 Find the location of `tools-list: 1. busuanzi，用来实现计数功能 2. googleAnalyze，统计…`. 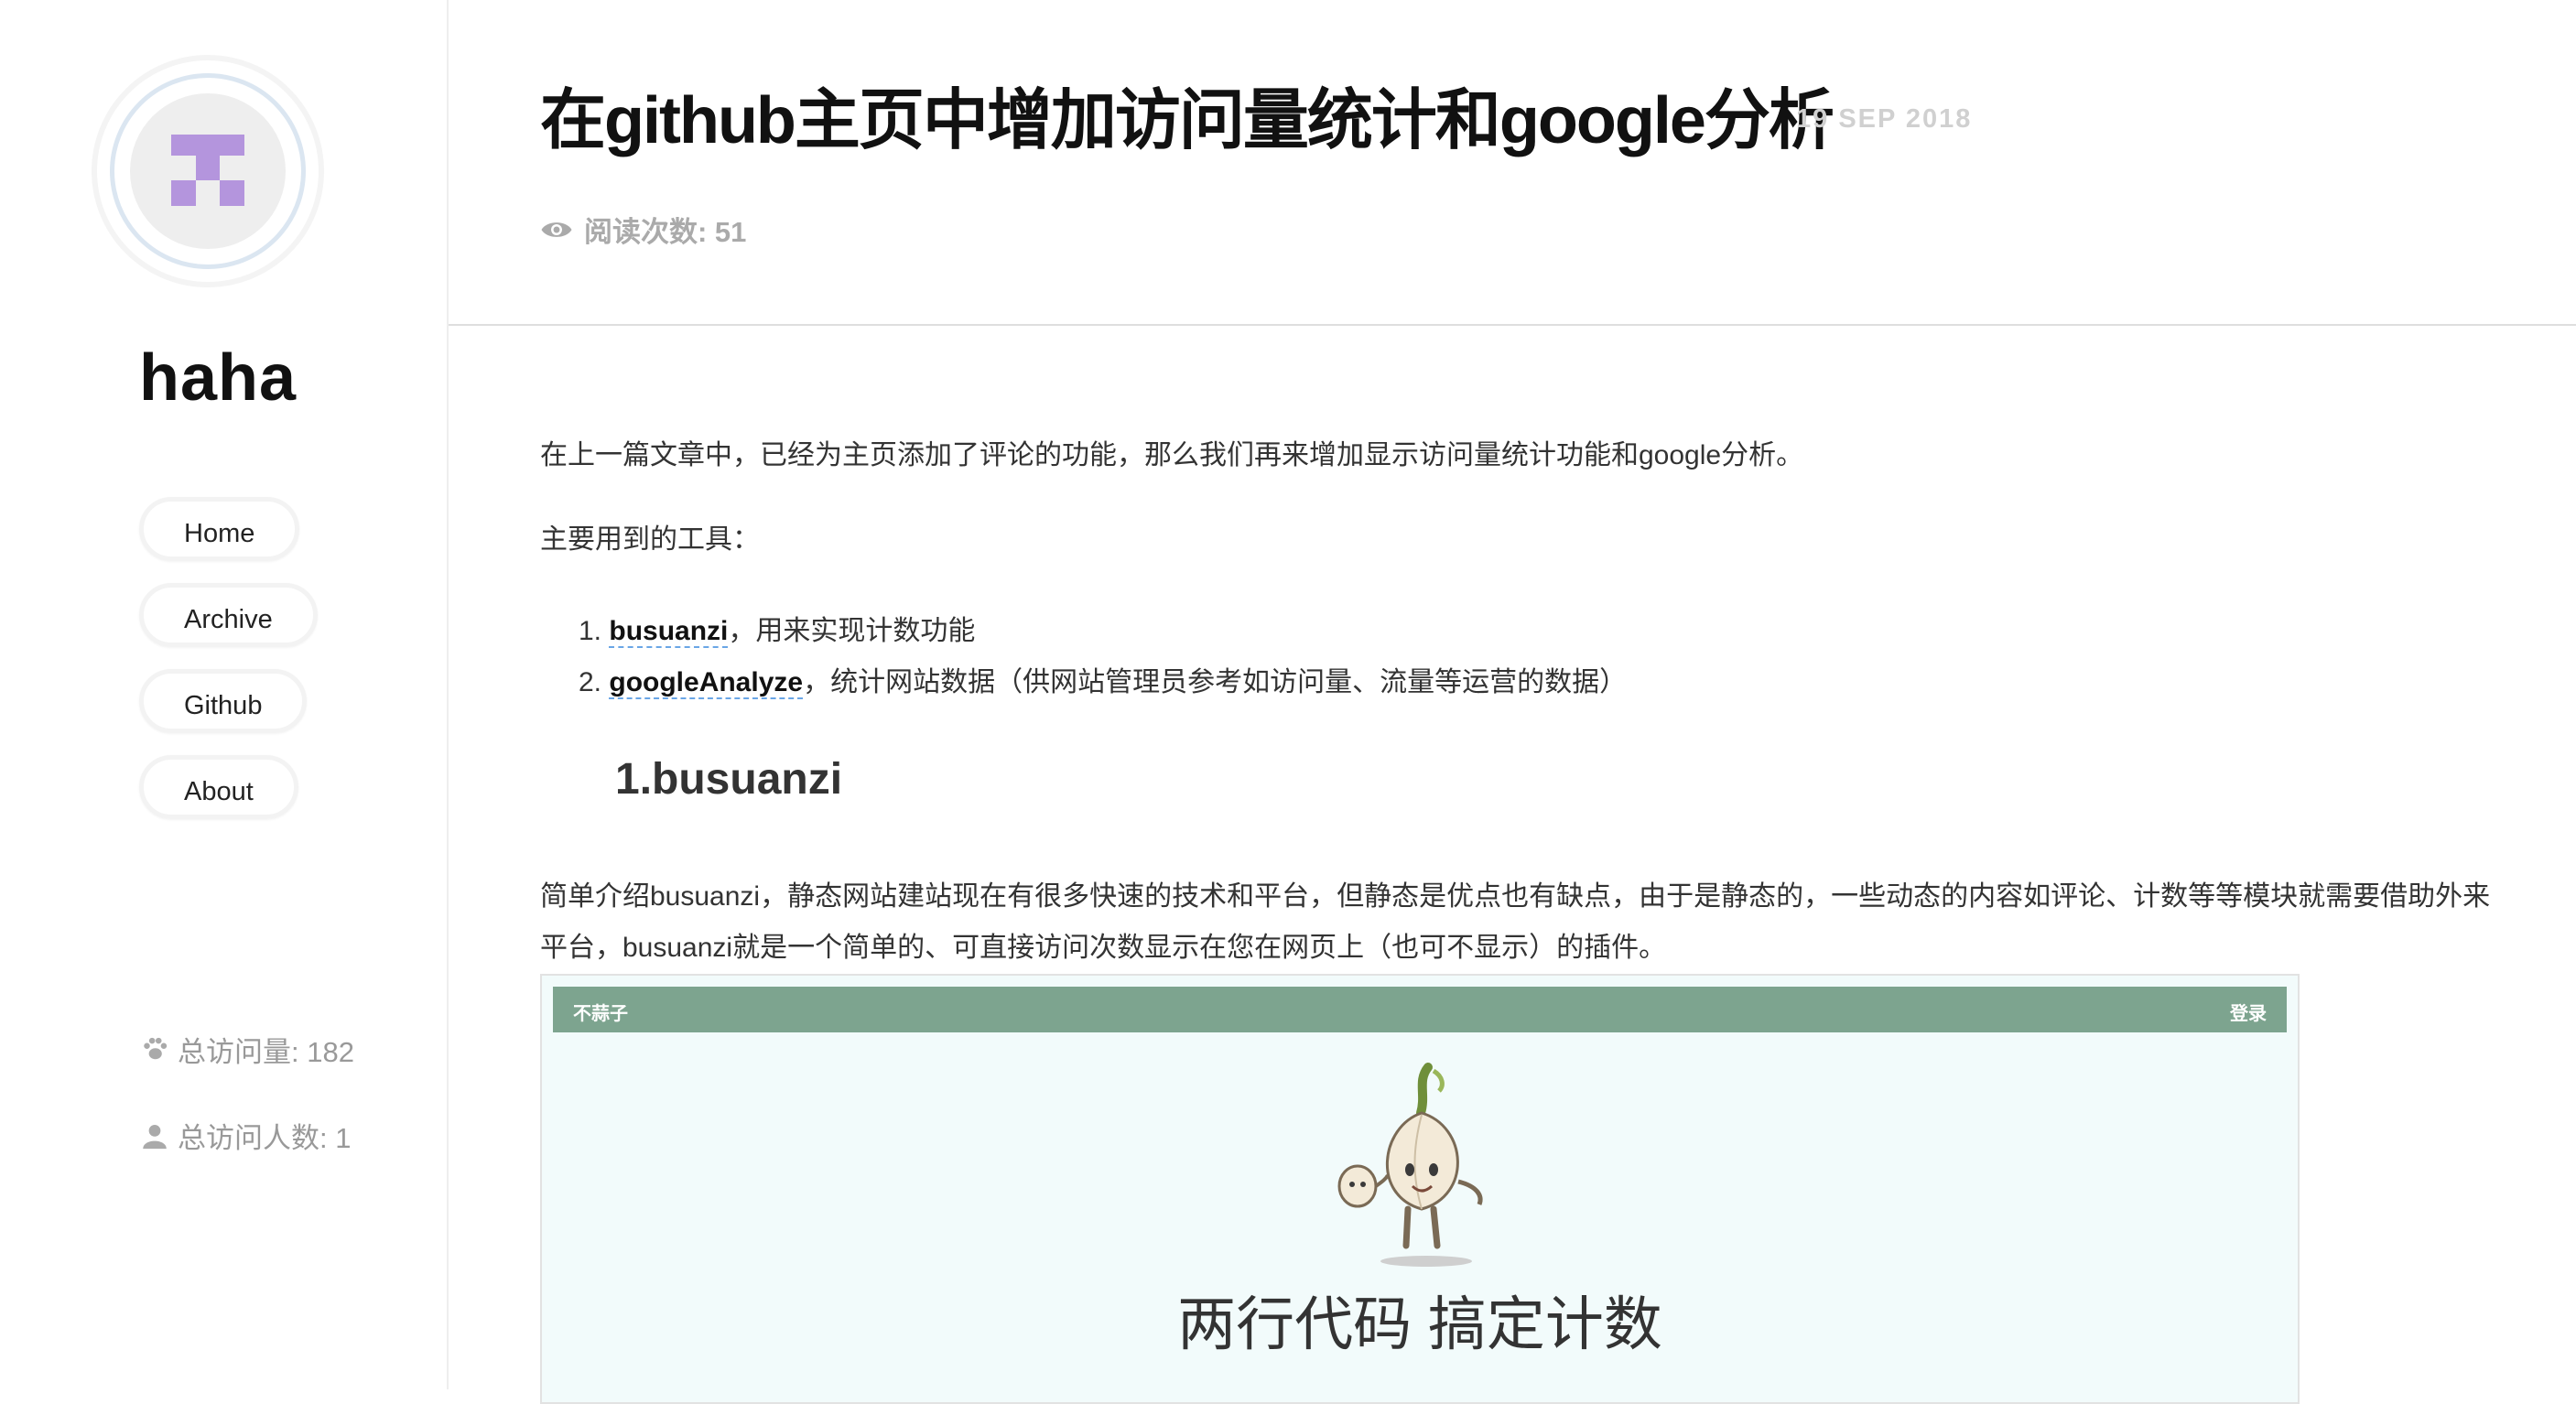

tools-list: 1. busuanzi，用来实现计数功能 2. googleAnalyze，统计… is located at coordinates (1103, 657).